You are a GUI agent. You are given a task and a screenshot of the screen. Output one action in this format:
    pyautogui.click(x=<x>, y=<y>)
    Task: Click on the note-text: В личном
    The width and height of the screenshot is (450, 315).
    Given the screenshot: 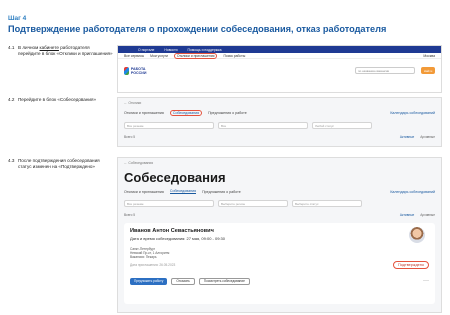 What is the action you would take?
    pyautogui.click(x=29, y=47)
    